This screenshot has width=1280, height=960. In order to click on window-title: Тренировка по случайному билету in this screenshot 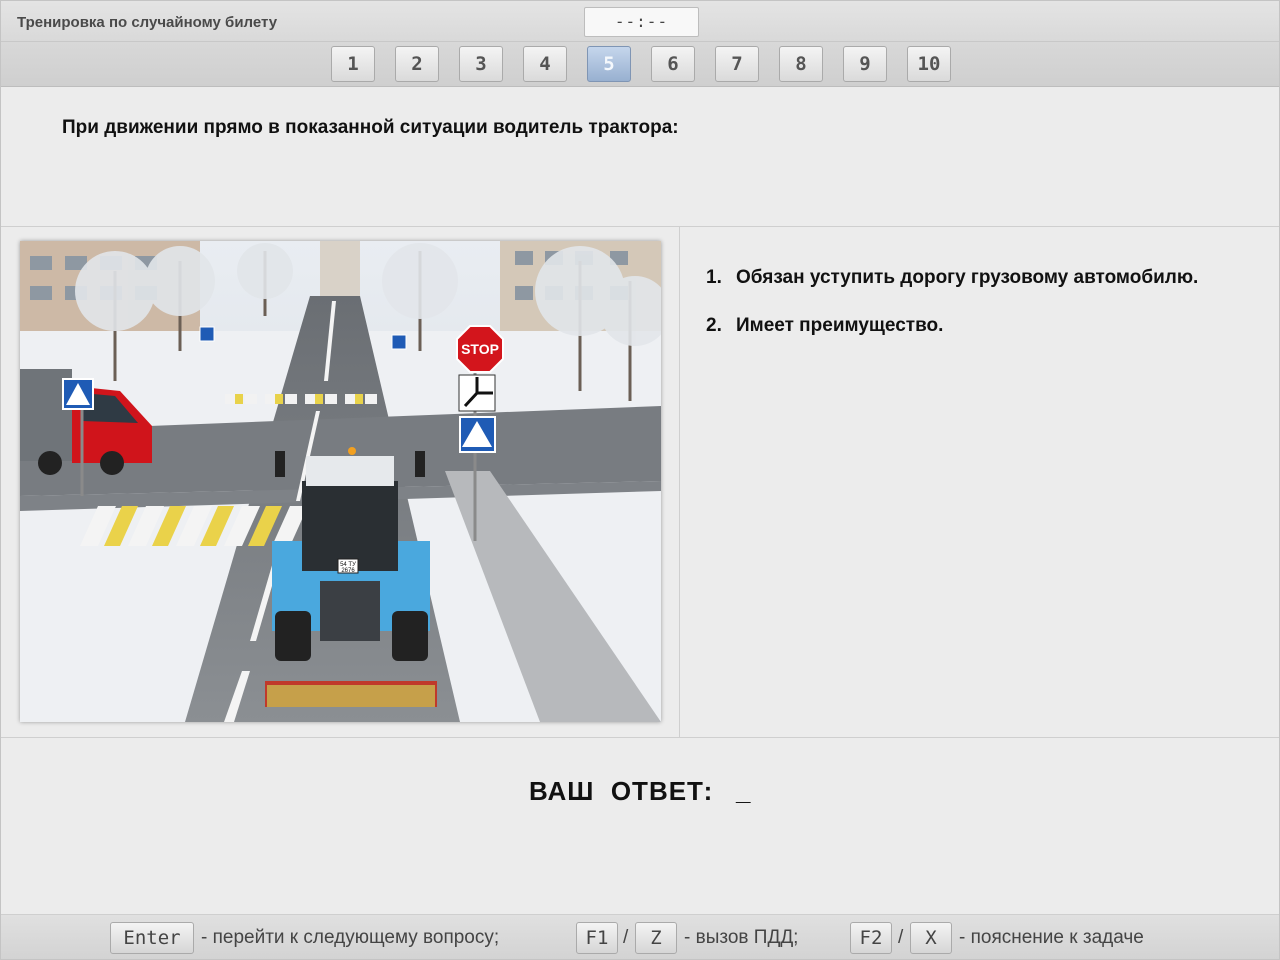, I will do `click(147, 22)`.